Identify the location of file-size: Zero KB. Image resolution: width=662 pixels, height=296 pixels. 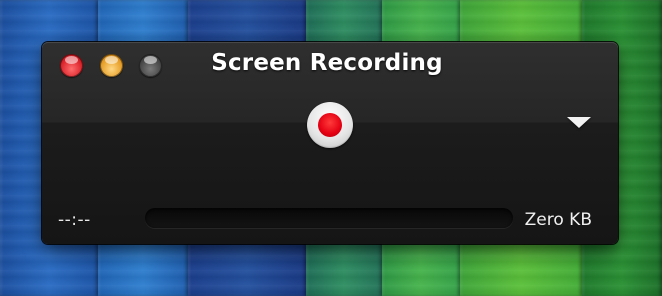
(558, 220).